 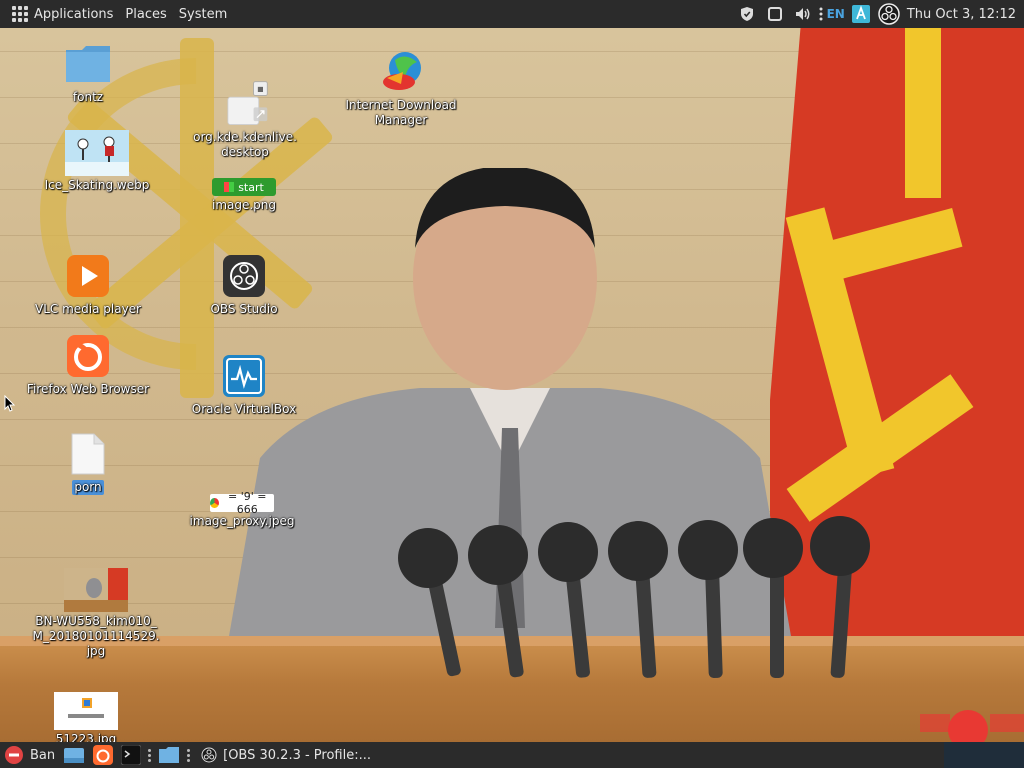 I want to click on stop-icon, so click(x=14, y=755).